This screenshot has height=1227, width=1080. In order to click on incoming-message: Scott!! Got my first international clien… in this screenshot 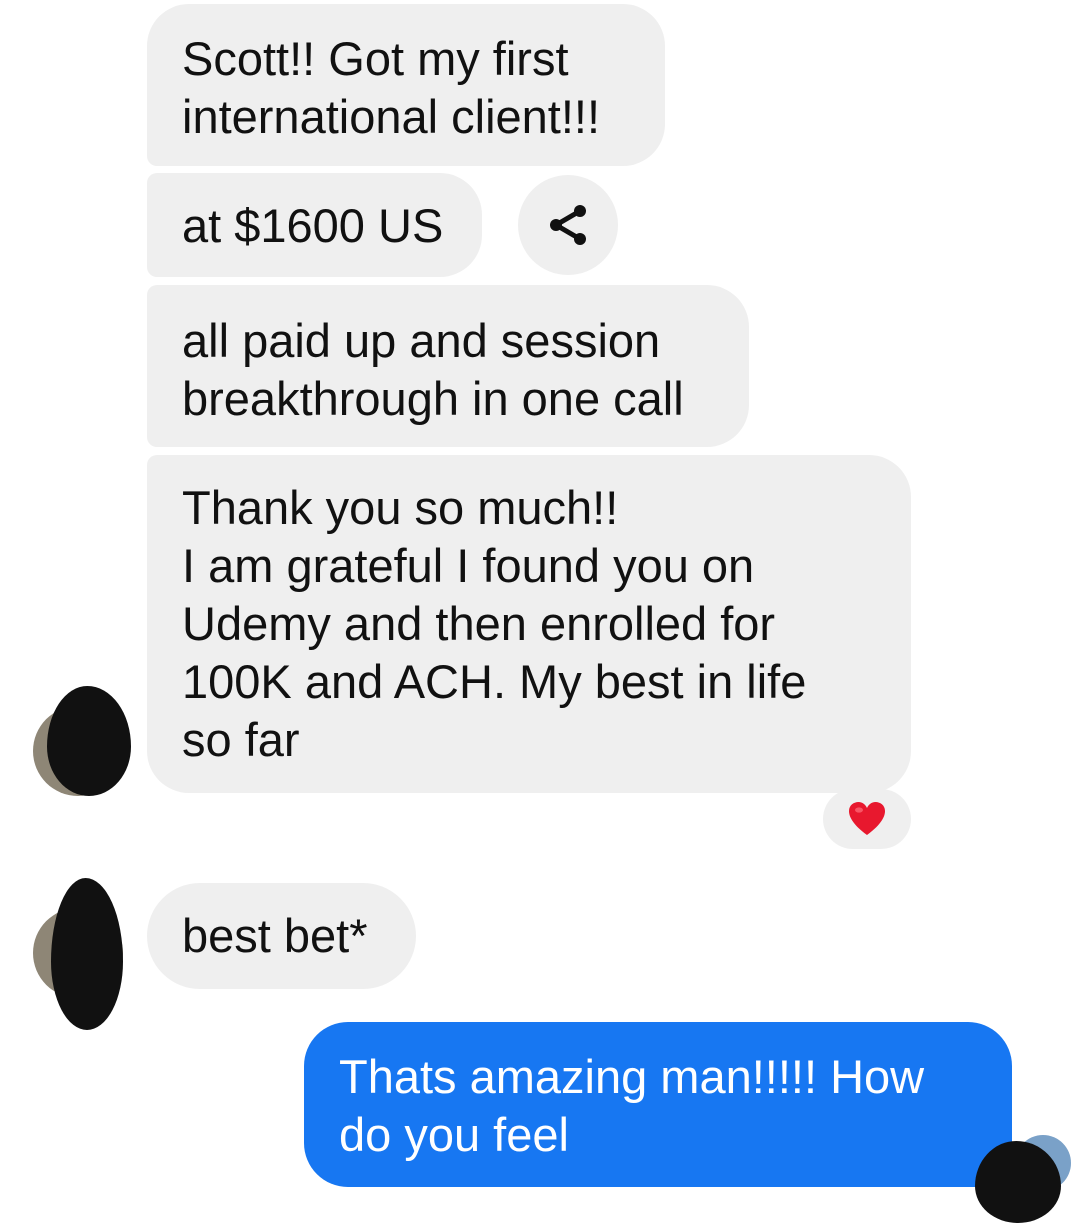, I will do `click(406, 85)`.